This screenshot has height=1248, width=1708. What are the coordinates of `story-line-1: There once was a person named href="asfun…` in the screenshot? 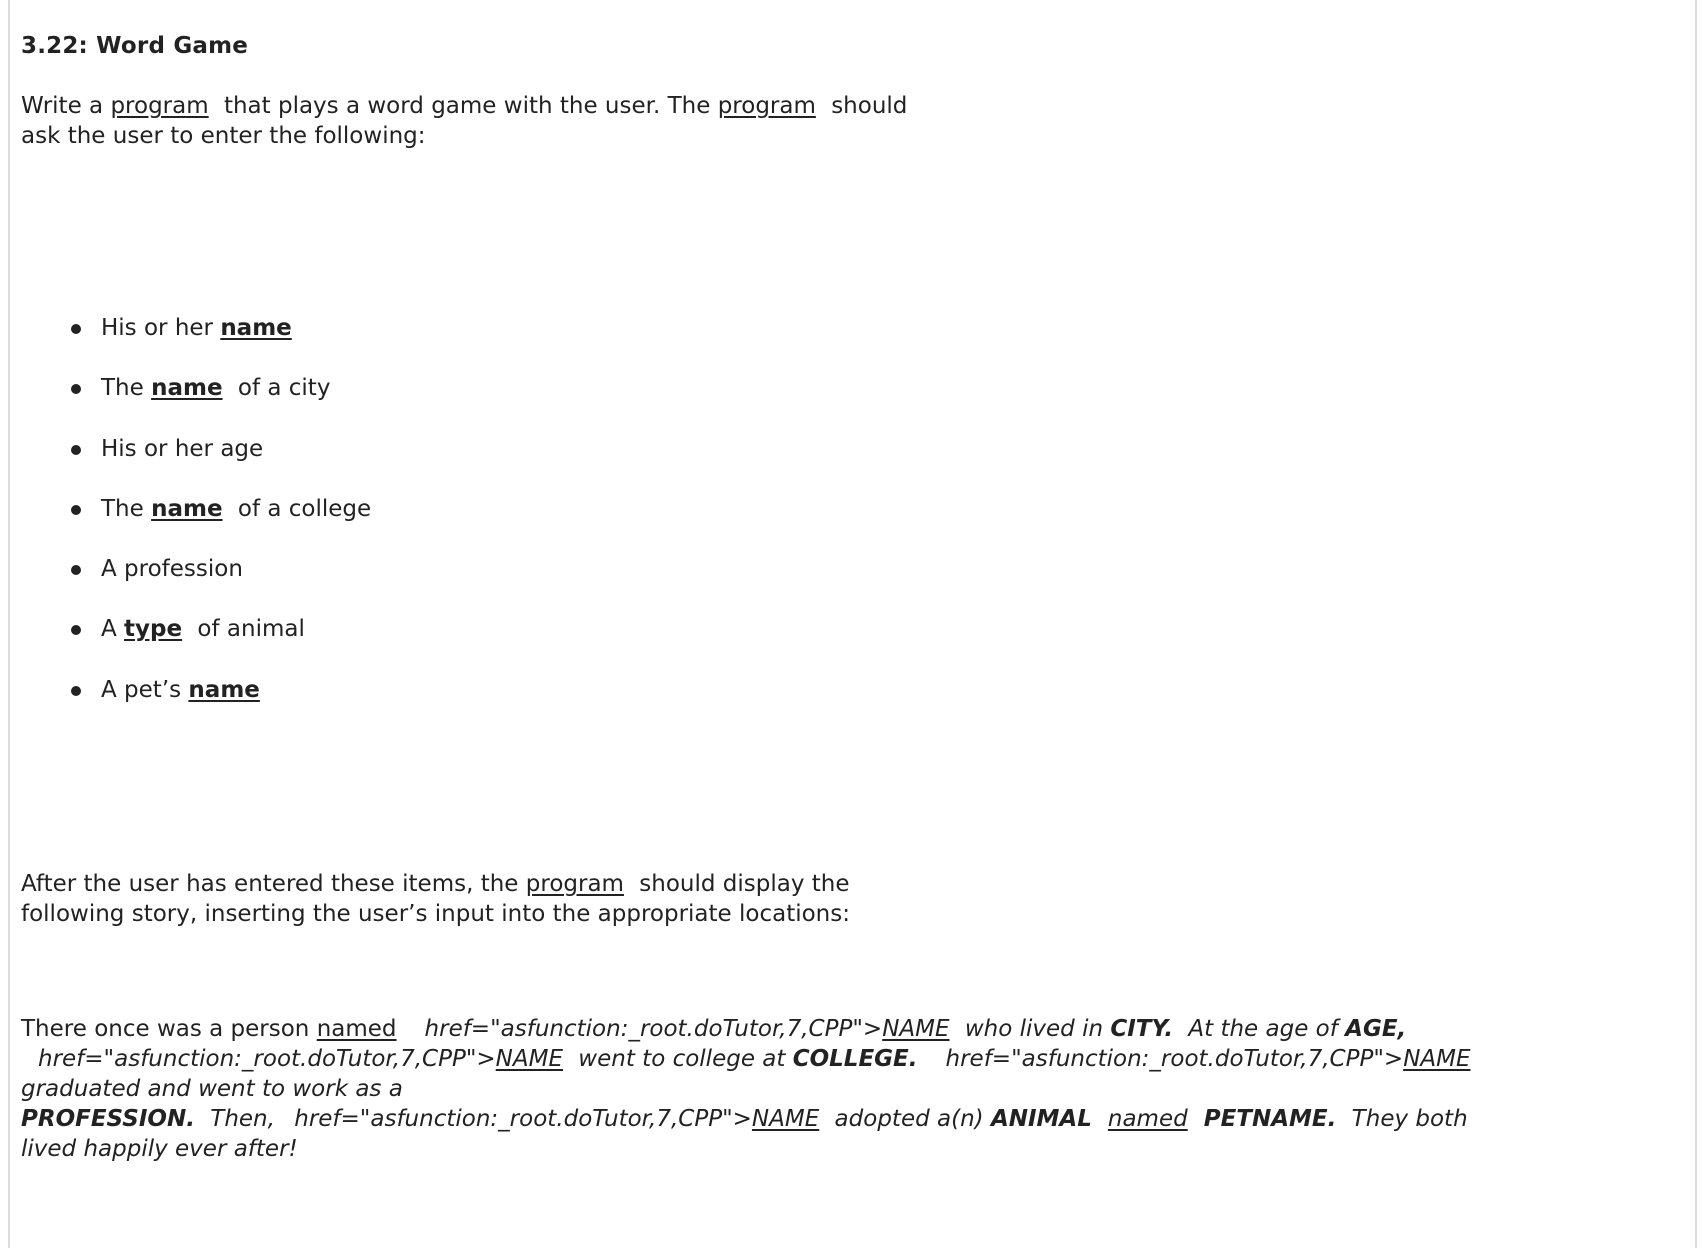 It's located at (746, 1029).